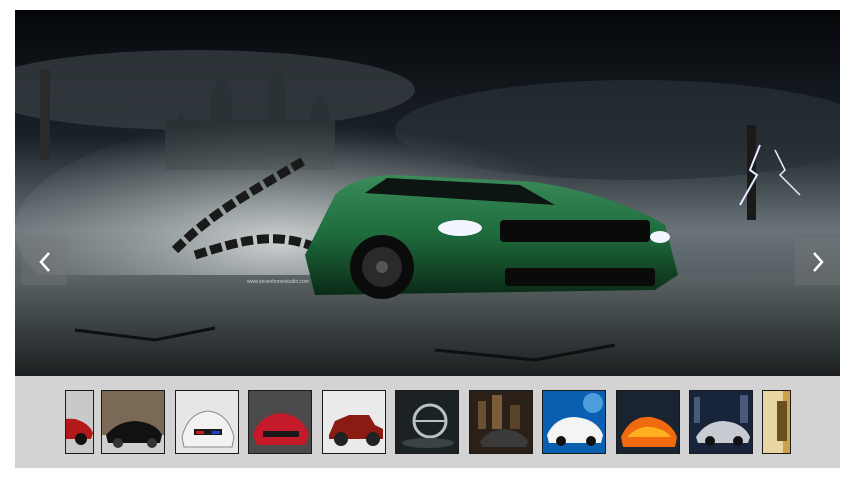 The width and height of the screenshot is (853, 481). What do you see at coordinates (721, 422) in the screenshot?
I see `thumbnail-bmw-i8-night` at bounding box center [721, 422].